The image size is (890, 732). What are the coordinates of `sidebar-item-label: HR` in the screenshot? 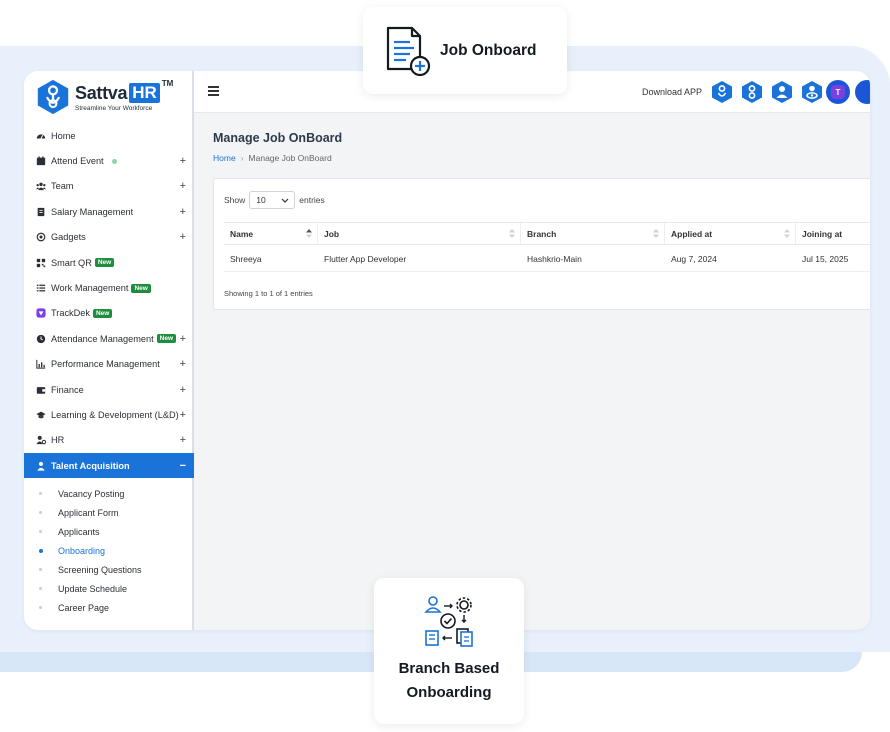 It's located at (58, 440).